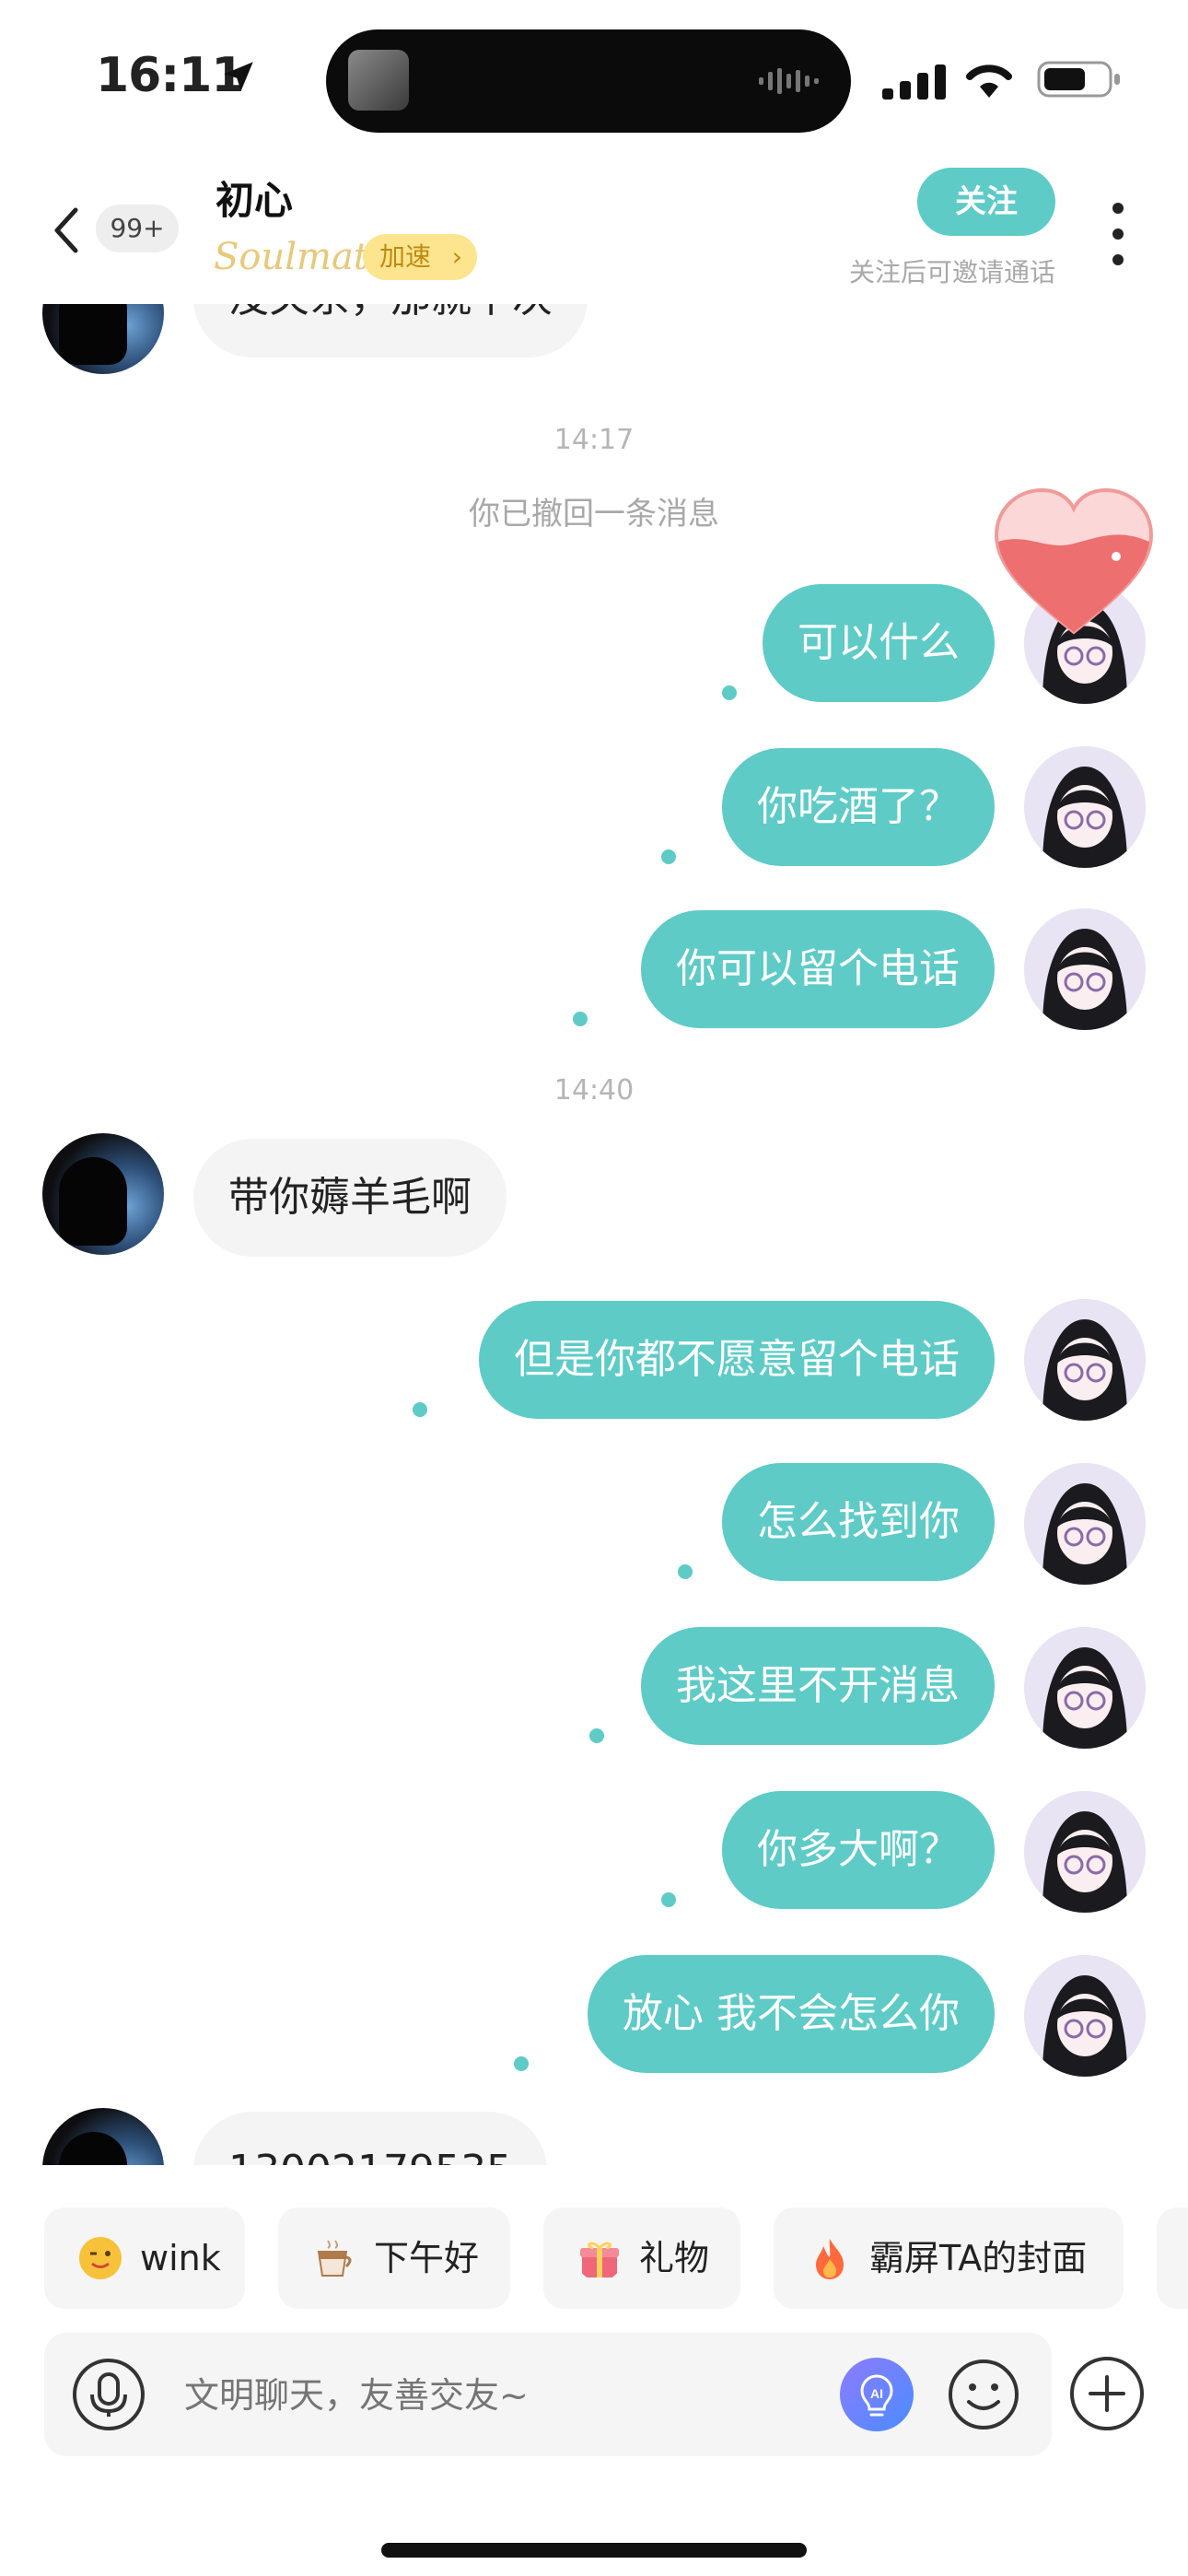 The width and height of the screenshot is (1188, 2576). I want to click on quick-reply-wink: wink, so click(144, 2258).